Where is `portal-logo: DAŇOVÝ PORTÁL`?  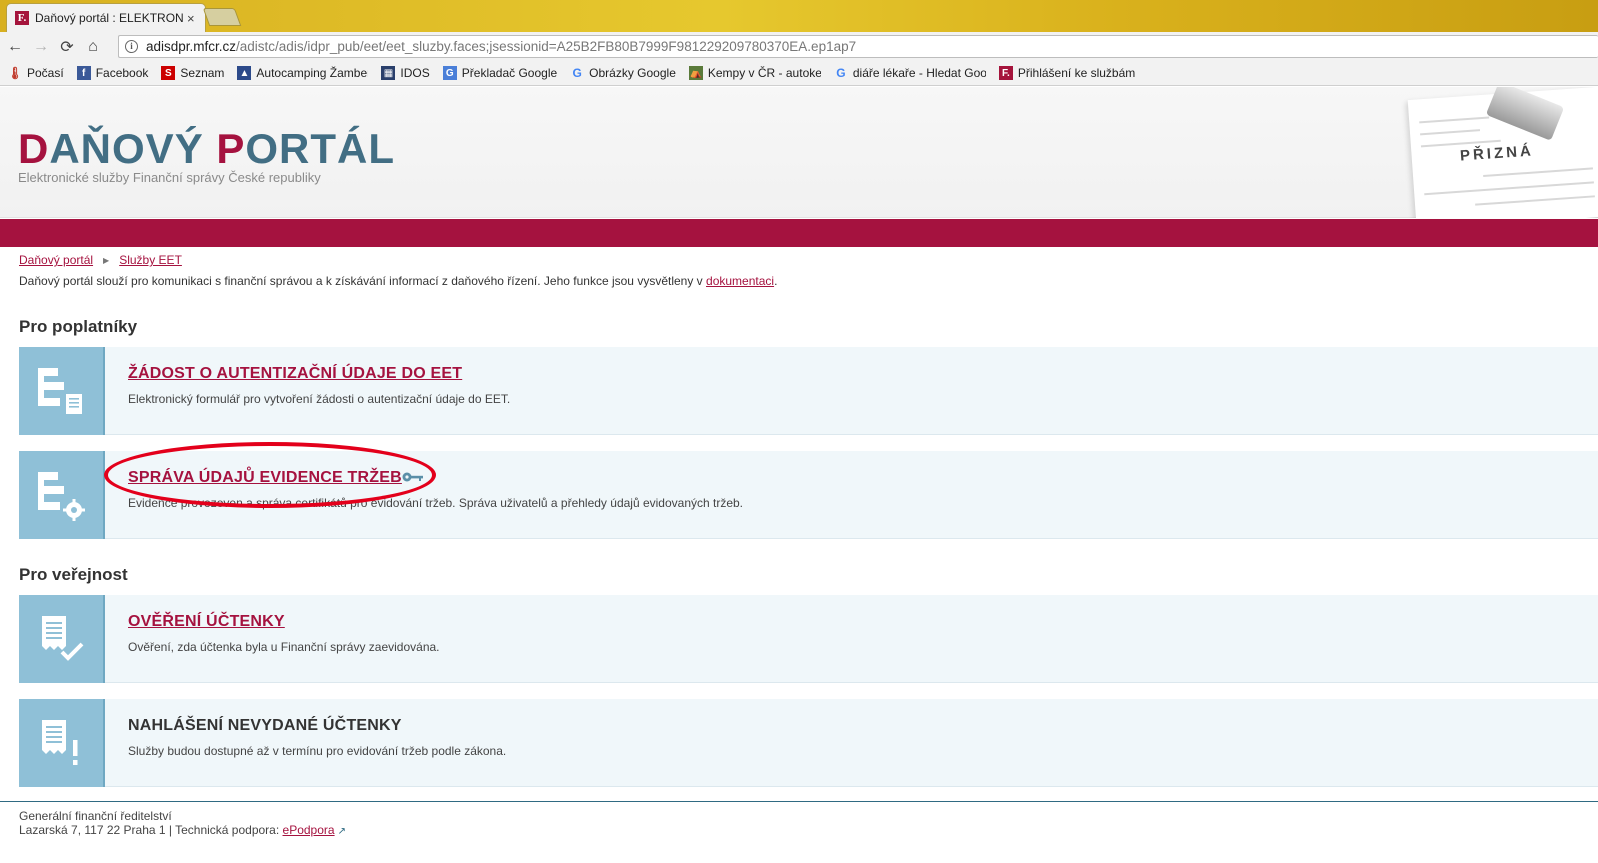 portal-logo: DAŇOVÝ PORTÁL is located at coordinates (206, 149).